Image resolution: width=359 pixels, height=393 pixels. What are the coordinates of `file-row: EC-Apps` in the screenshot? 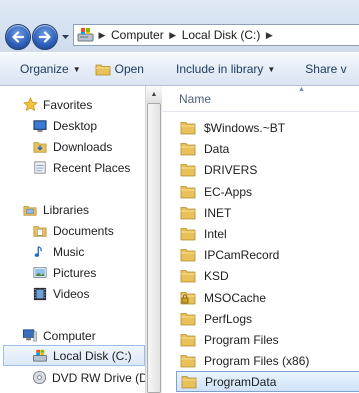 It's located at (267, 191).